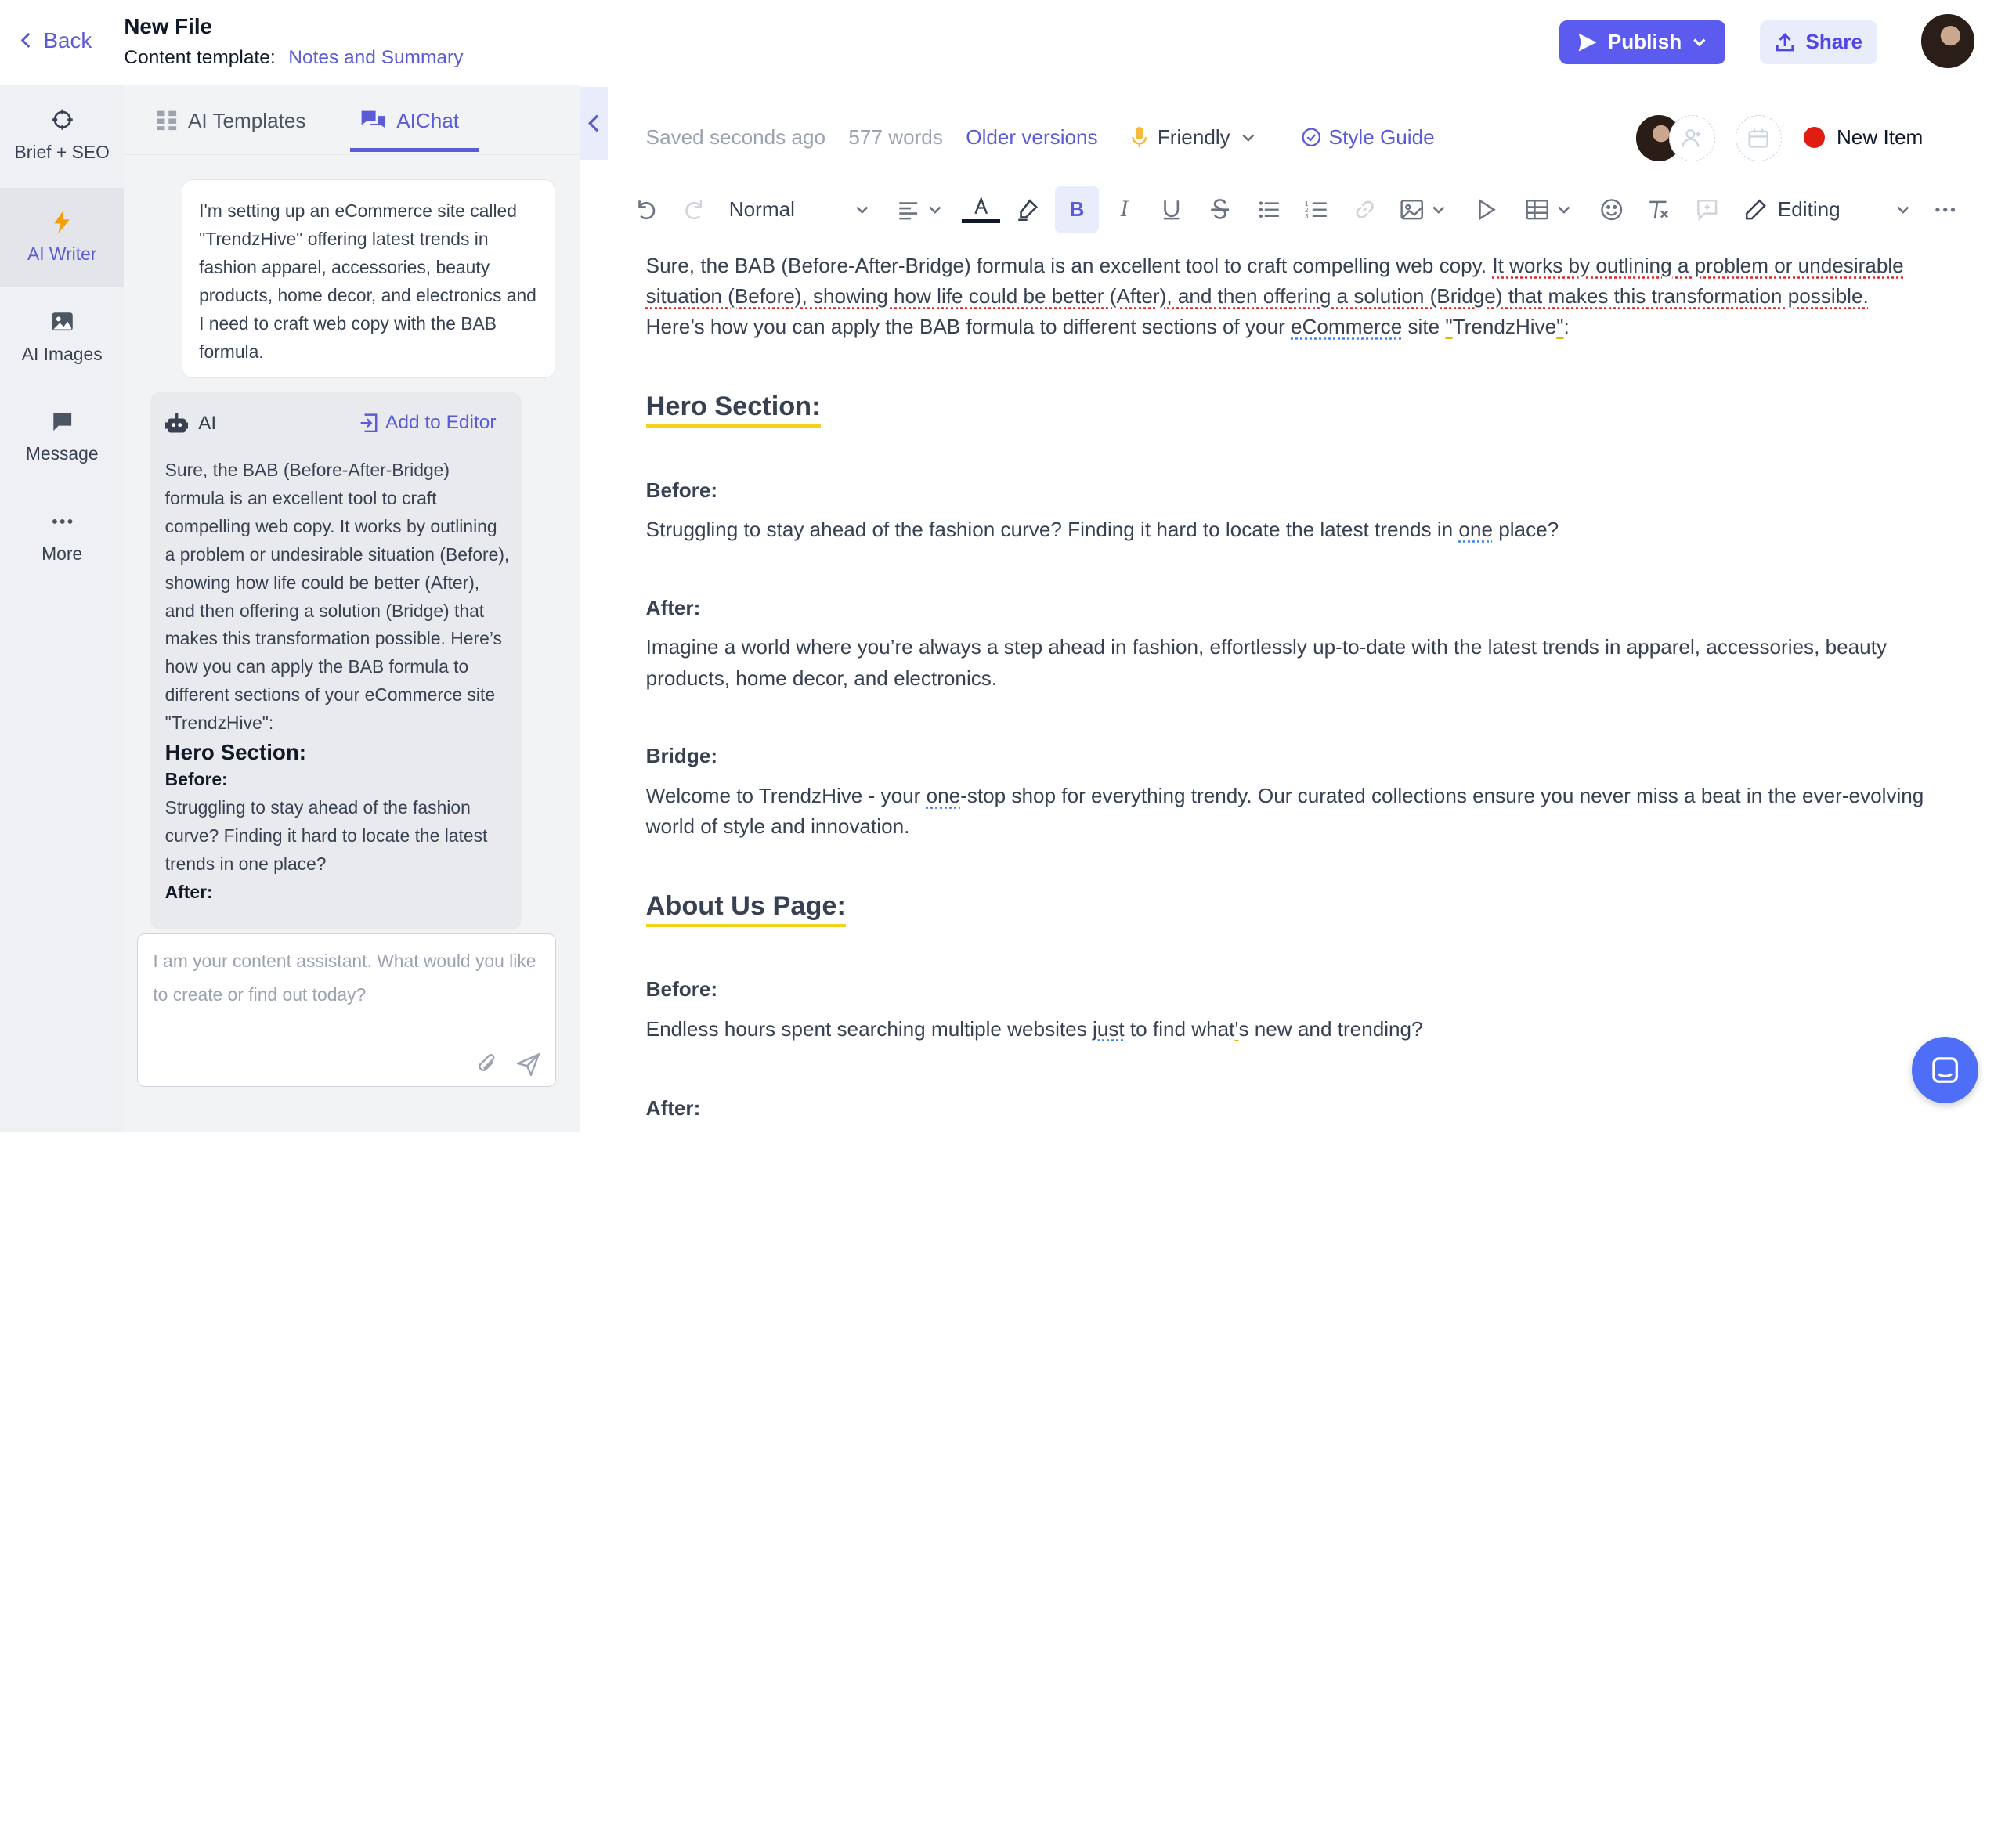 This screenshot has height=1848, width=2005. I want to click on heading-hero-section: Hero Section:, so click(733, 409).